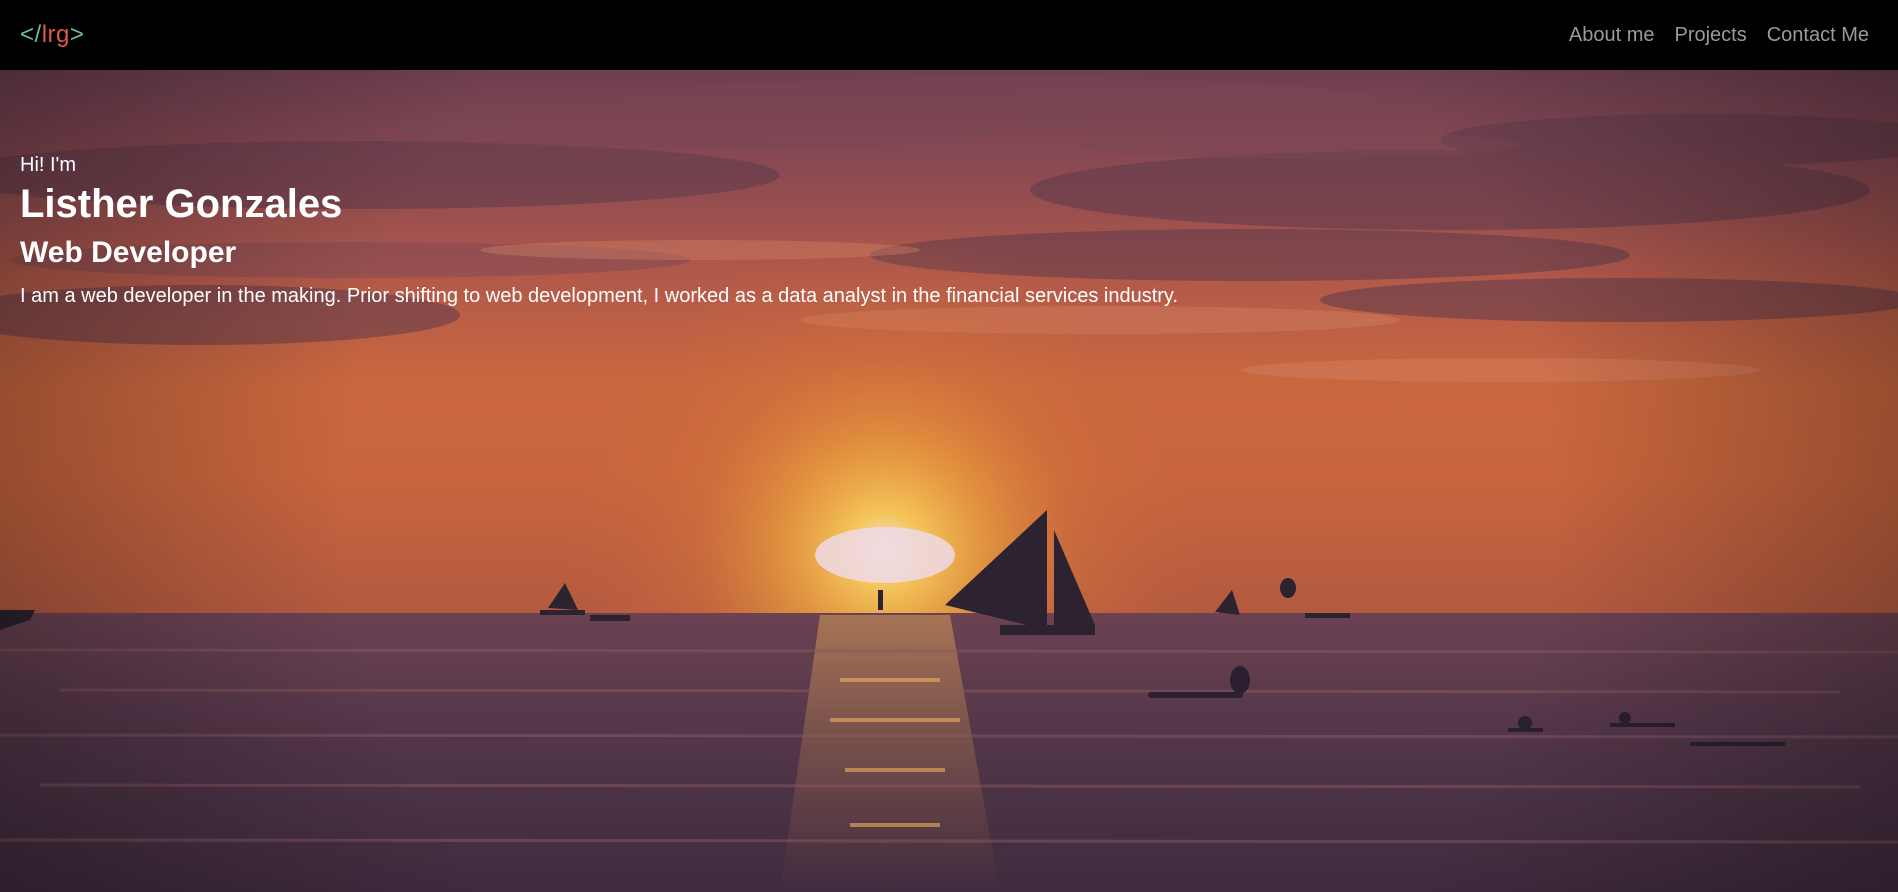 The image size is (1898, 892). Describe the element at coordinates (181, 204) in the screenshot. I see `hero-name: Listher Gonzales` at that location.